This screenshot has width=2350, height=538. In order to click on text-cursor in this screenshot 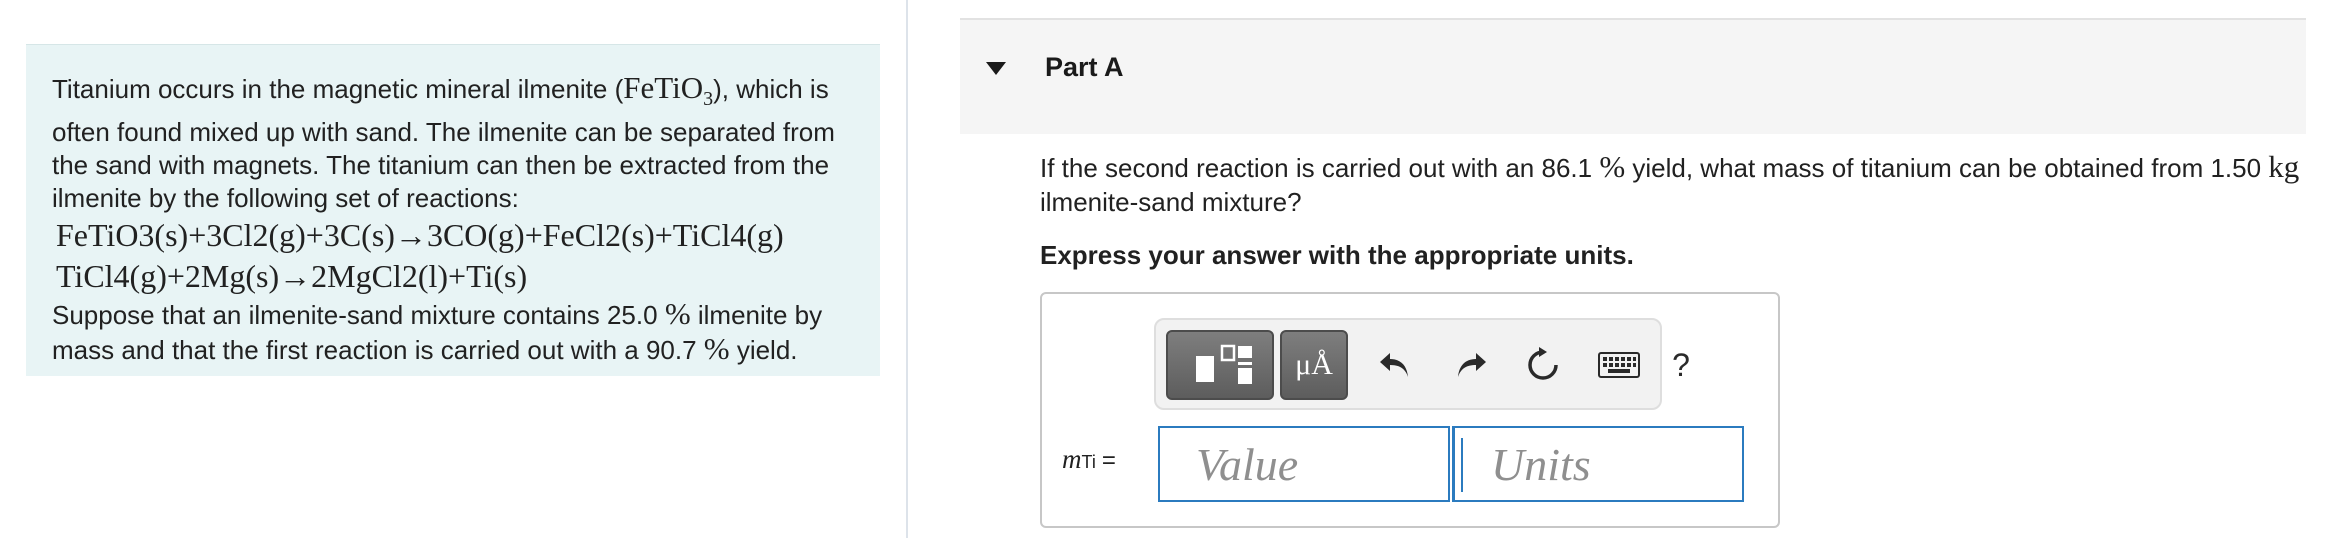, I will do `click(1462, 465)`.